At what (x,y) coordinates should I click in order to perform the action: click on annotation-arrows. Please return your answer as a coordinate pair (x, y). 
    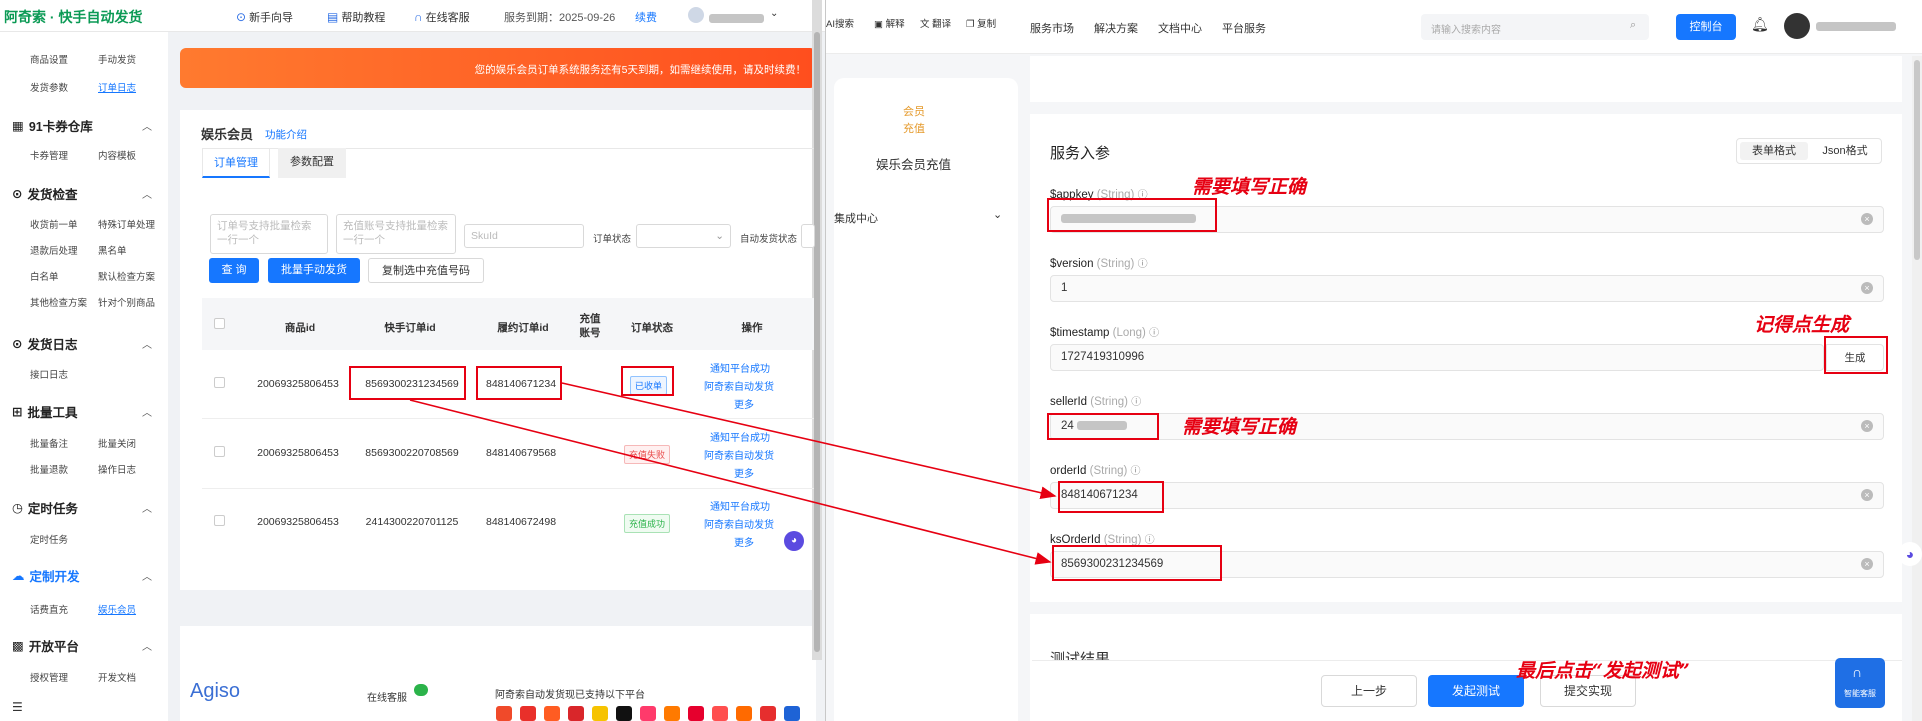
    Looking at the image, I should click on (733, 473).